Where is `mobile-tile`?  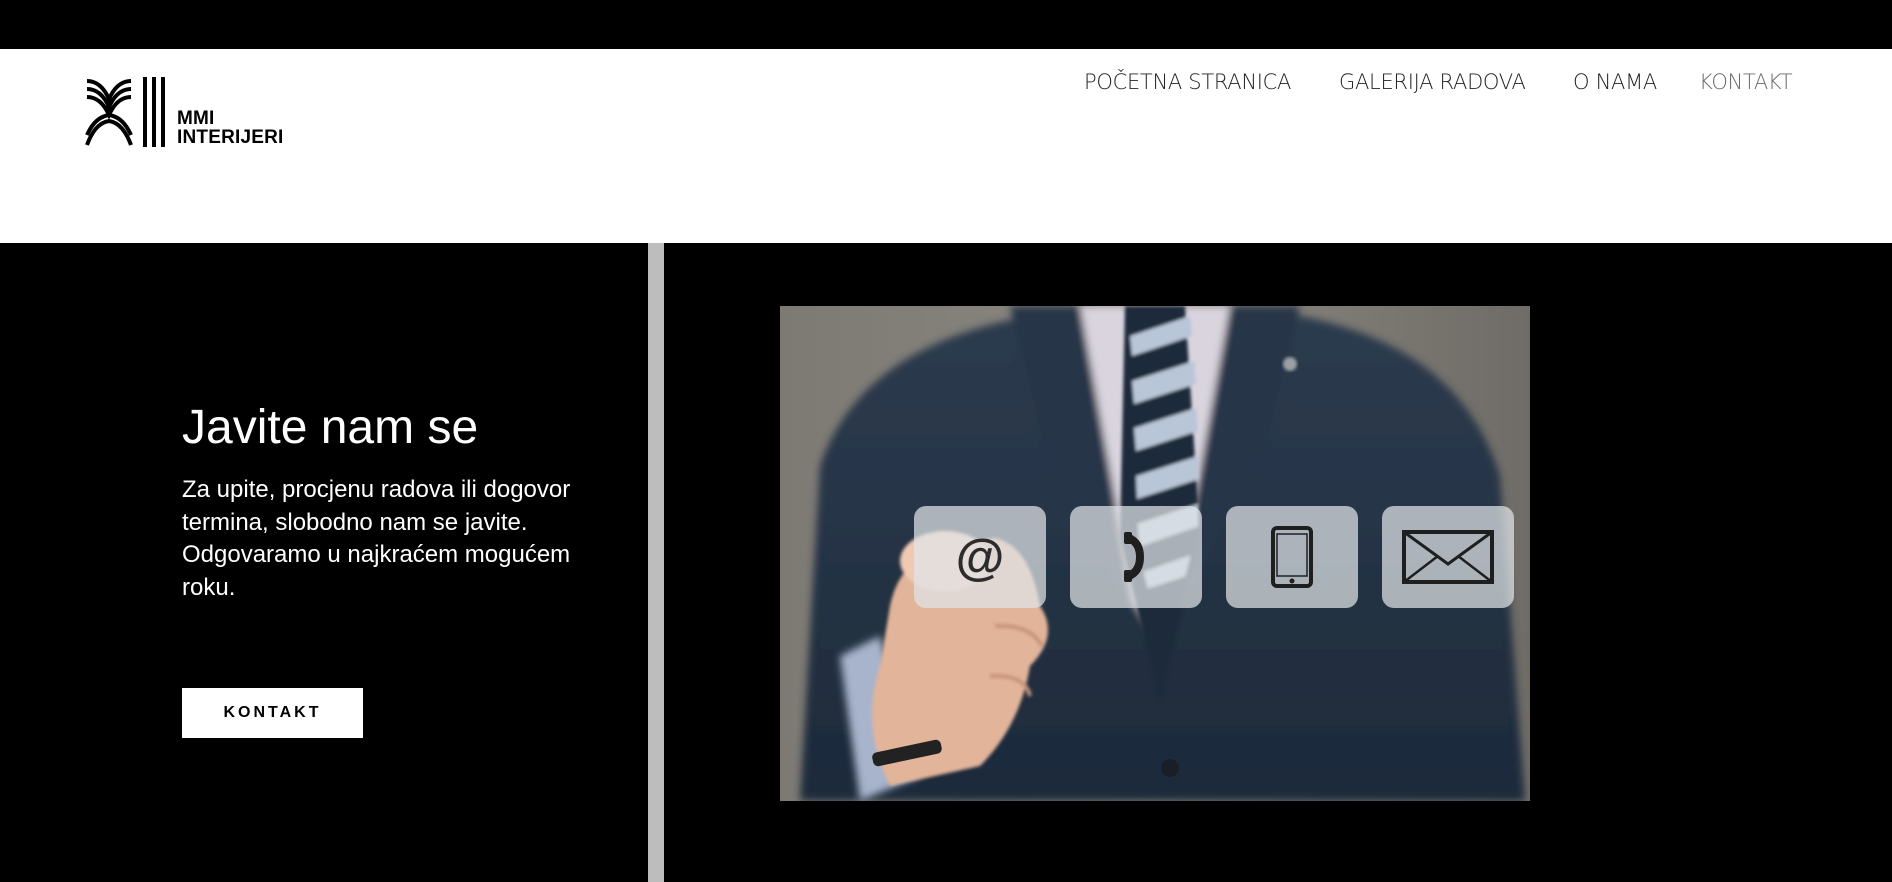
mobile-tile is located at coordinates (1292, 557).